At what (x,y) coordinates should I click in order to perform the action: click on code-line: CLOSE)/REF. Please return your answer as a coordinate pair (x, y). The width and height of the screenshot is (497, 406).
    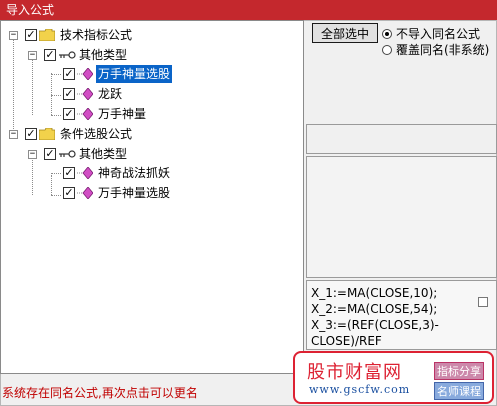
    Looking at the image, I should click on (346, 341).